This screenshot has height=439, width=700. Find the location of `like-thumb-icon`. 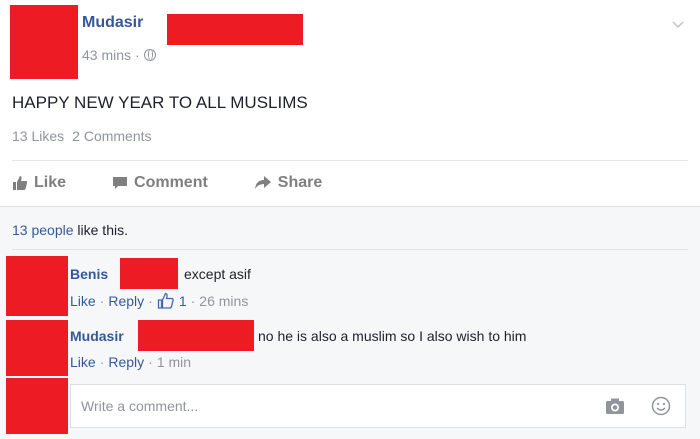

like-thumb-icon is located at coordinates (20, 183).